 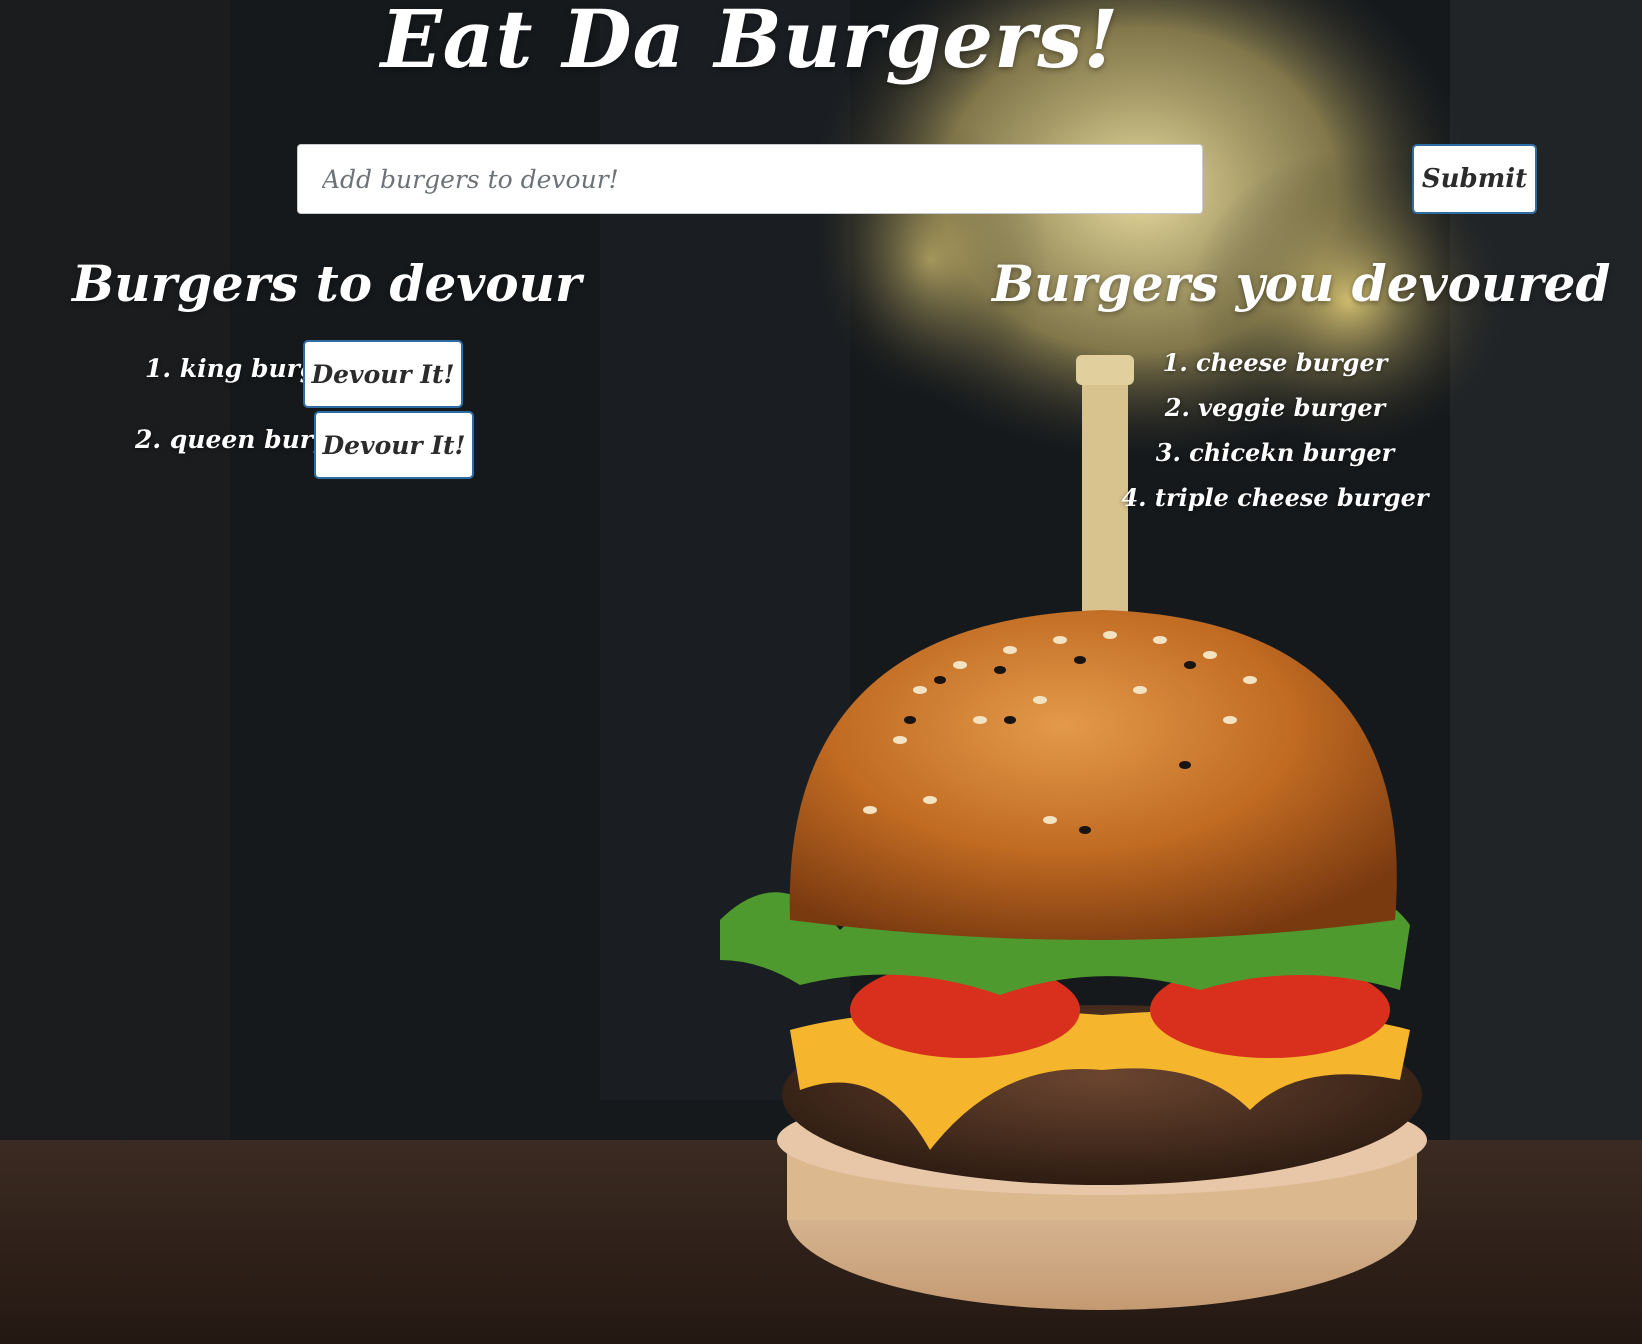 I want to click on devoured-burger-item: 2. veggie burger, so click(x=1275, y=407).